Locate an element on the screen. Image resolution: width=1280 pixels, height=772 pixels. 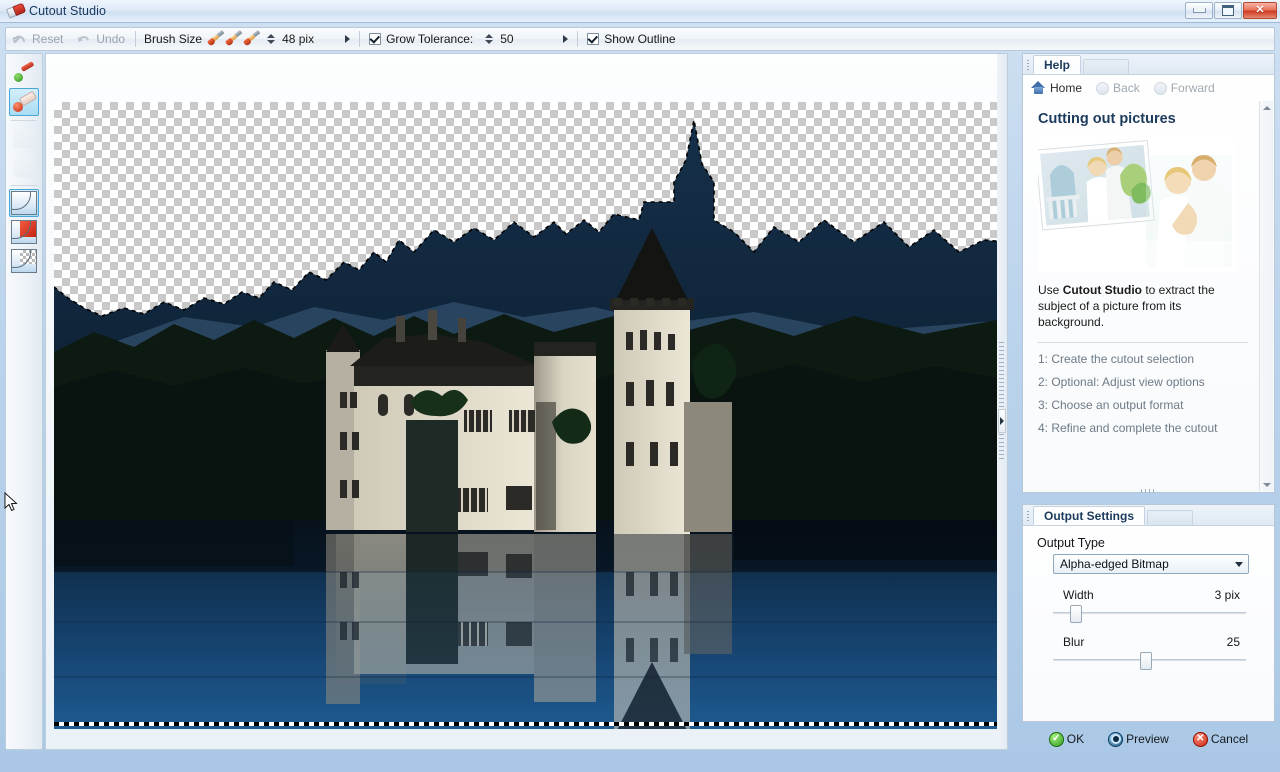
panel-resize-grip is located at coordinates (1148, 491).